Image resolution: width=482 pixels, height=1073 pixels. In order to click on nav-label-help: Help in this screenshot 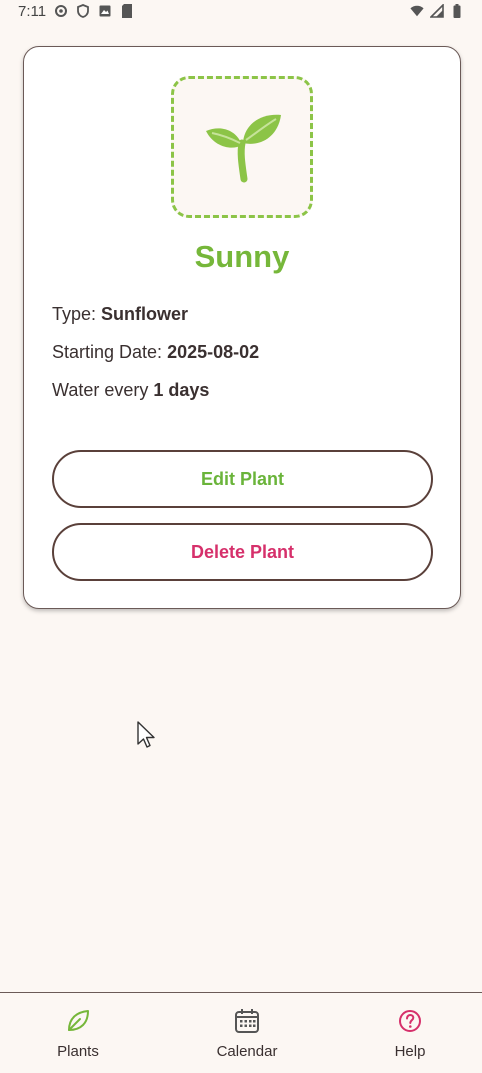, I will do `click(410, 1051)`.